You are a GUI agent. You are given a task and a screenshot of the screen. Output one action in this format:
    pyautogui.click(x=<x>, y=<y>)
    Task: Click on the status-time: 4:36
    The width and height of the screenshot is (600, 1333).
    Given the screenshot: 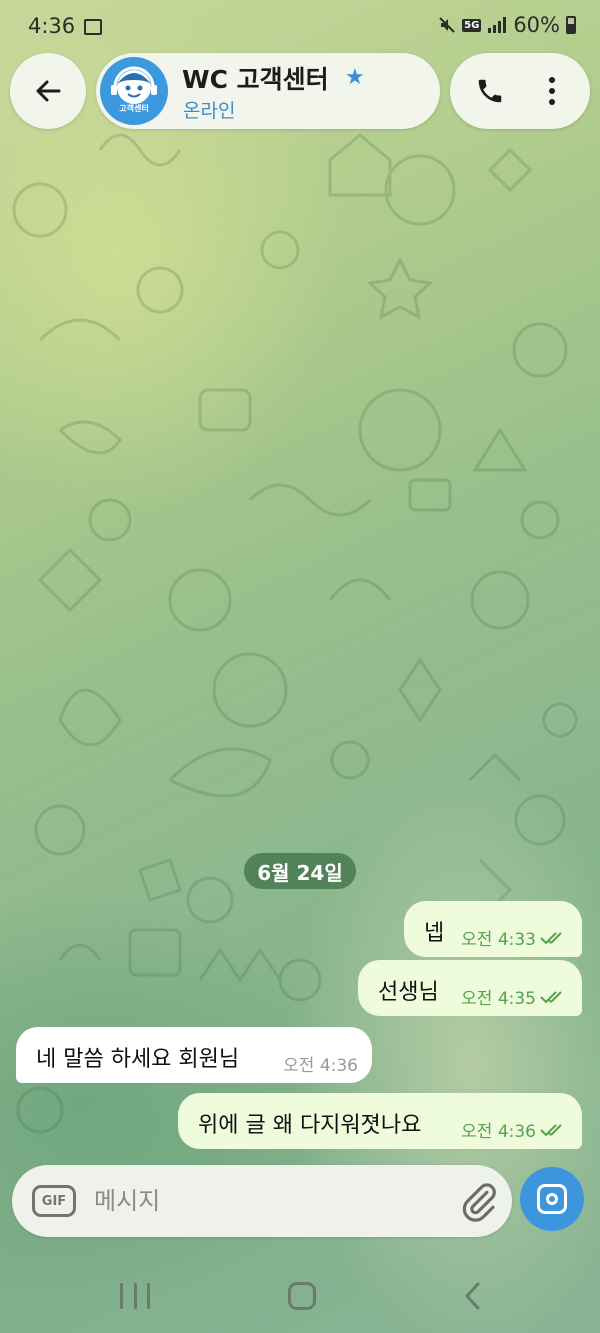 What is the action you would take?
    pyautogui.click(x=52, y=26)
    